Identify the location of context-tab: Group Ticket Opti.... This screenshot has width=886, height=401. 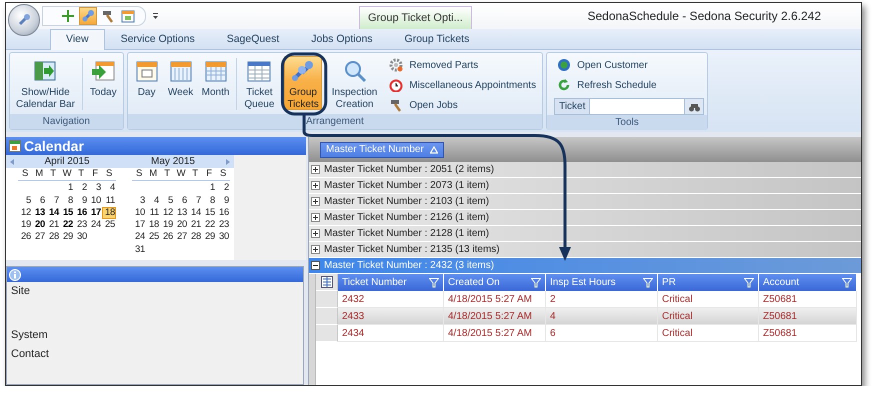
(415, 17).